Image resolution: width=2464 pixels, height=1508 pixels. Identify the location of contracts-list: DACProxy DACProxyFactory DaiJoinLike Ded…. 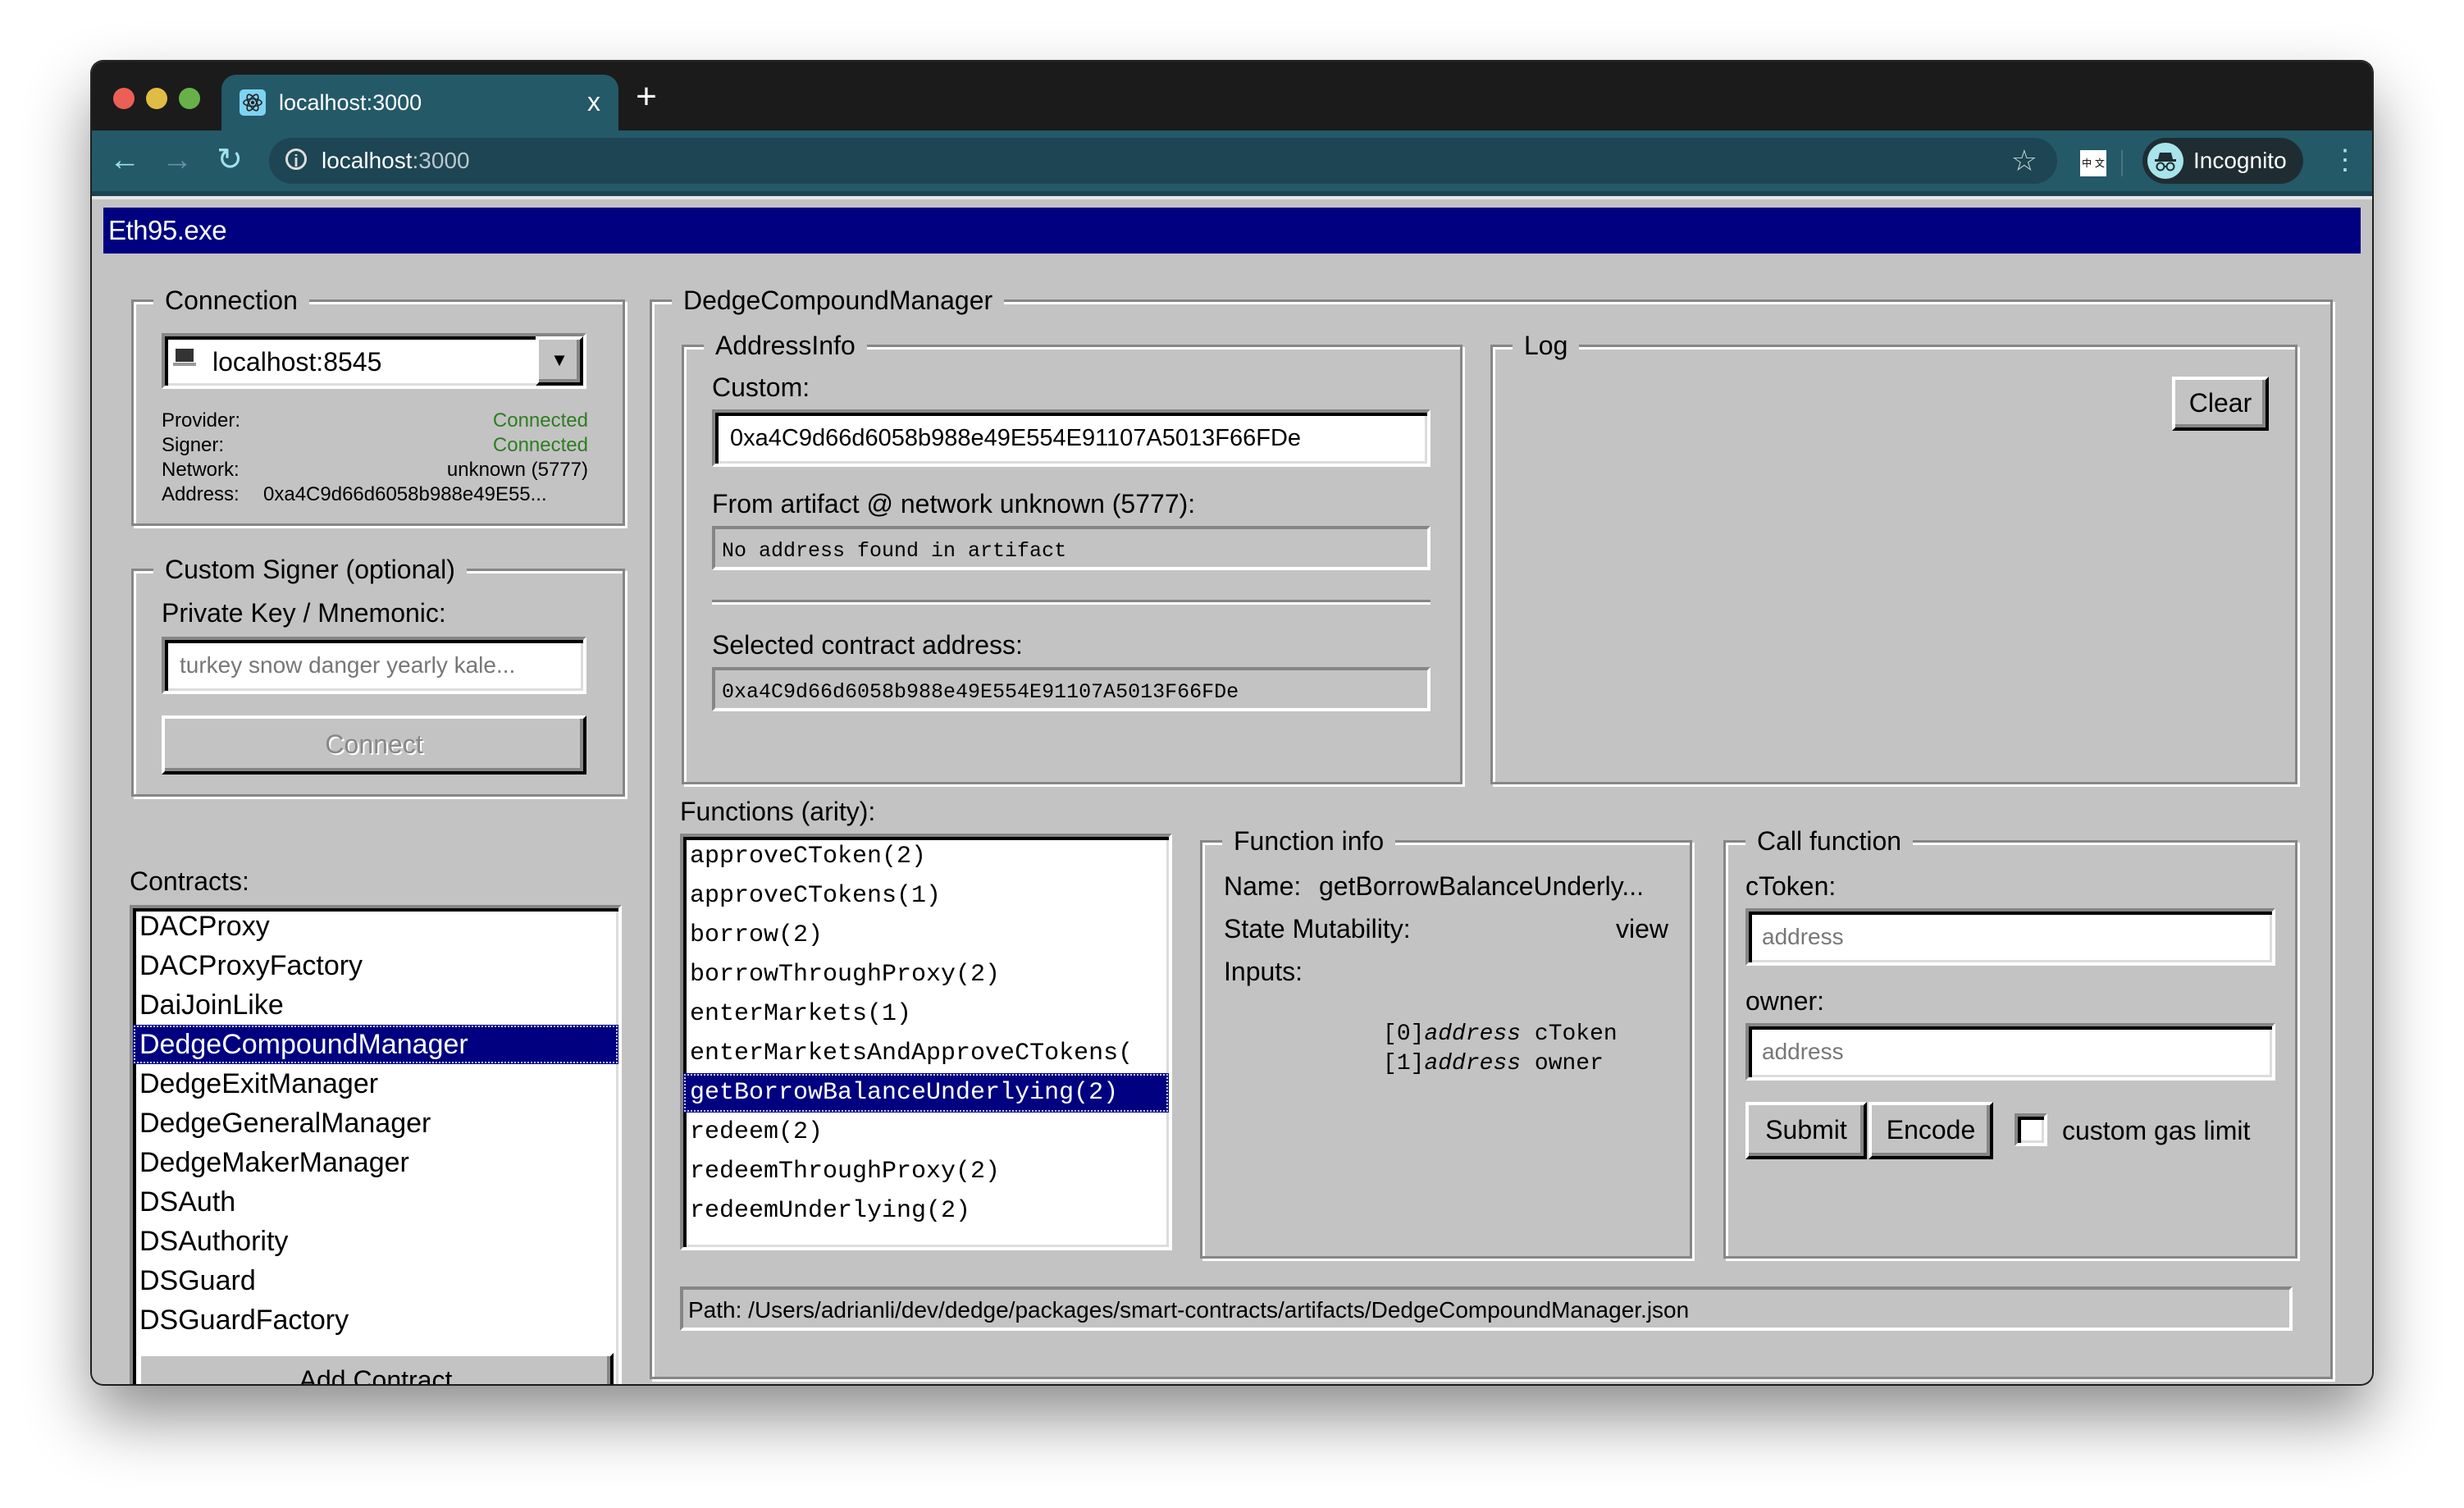
(376, 1144).